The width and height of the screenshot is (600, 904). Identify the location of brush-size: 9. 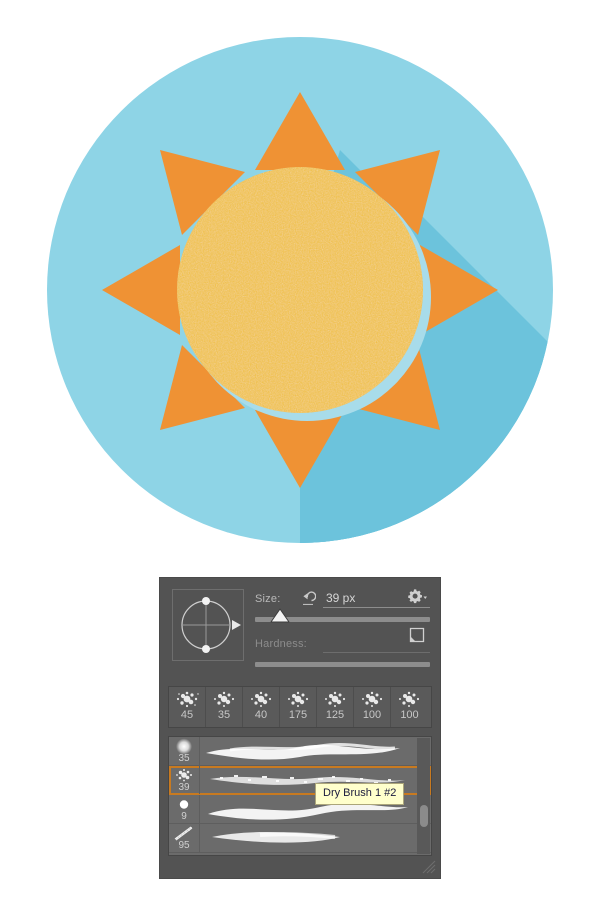
(184, 816).